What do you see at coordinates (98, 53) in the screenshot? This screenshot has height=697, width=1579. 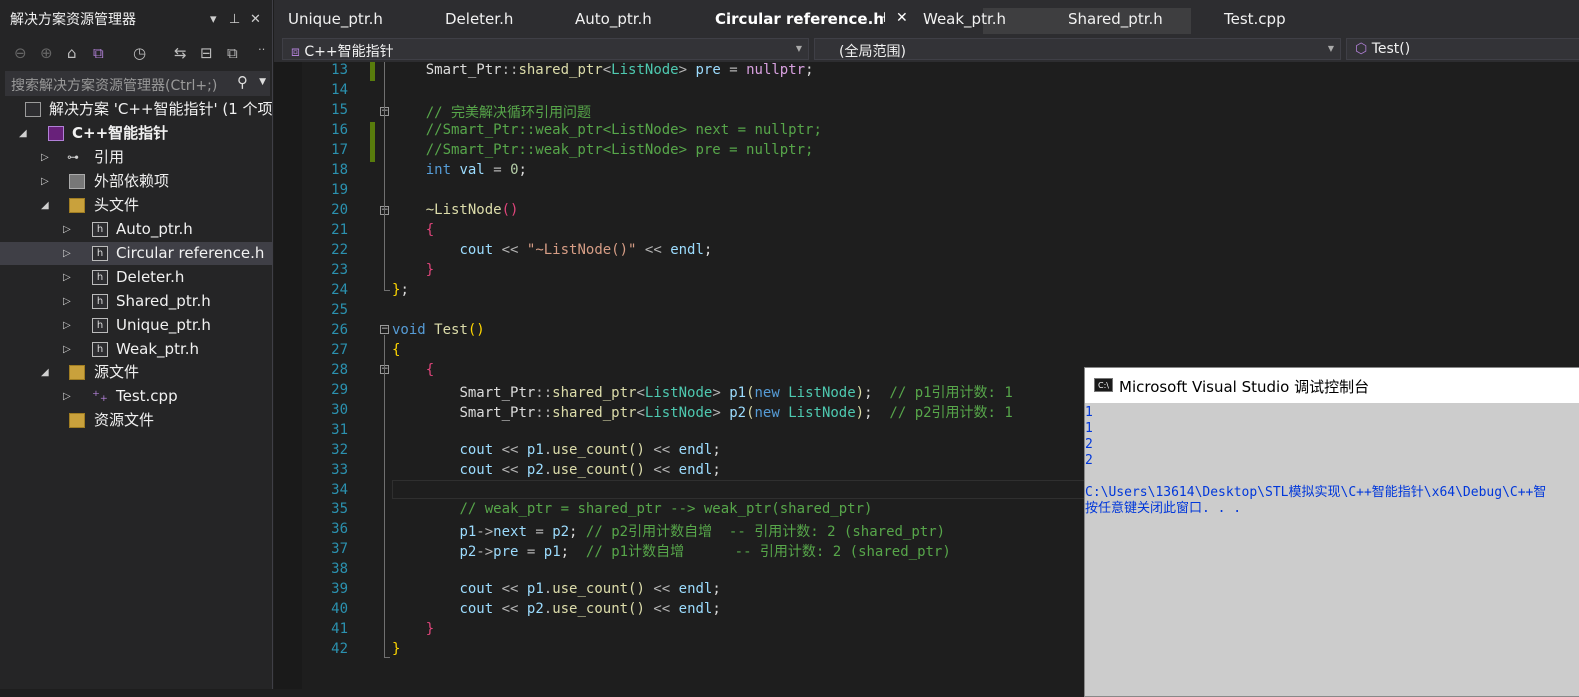 I see `switch-views-icon: ⧉` at bounding box center [98, 53].